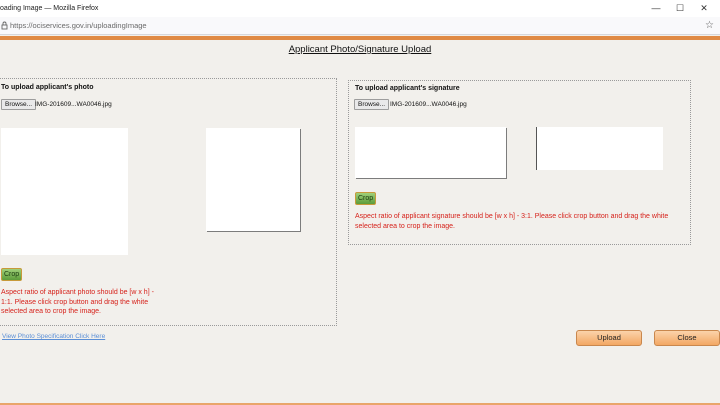 Image resolution: width=720 pixels, height=405 pixels. I want to click on header-orange-rule, so click(360, 38).